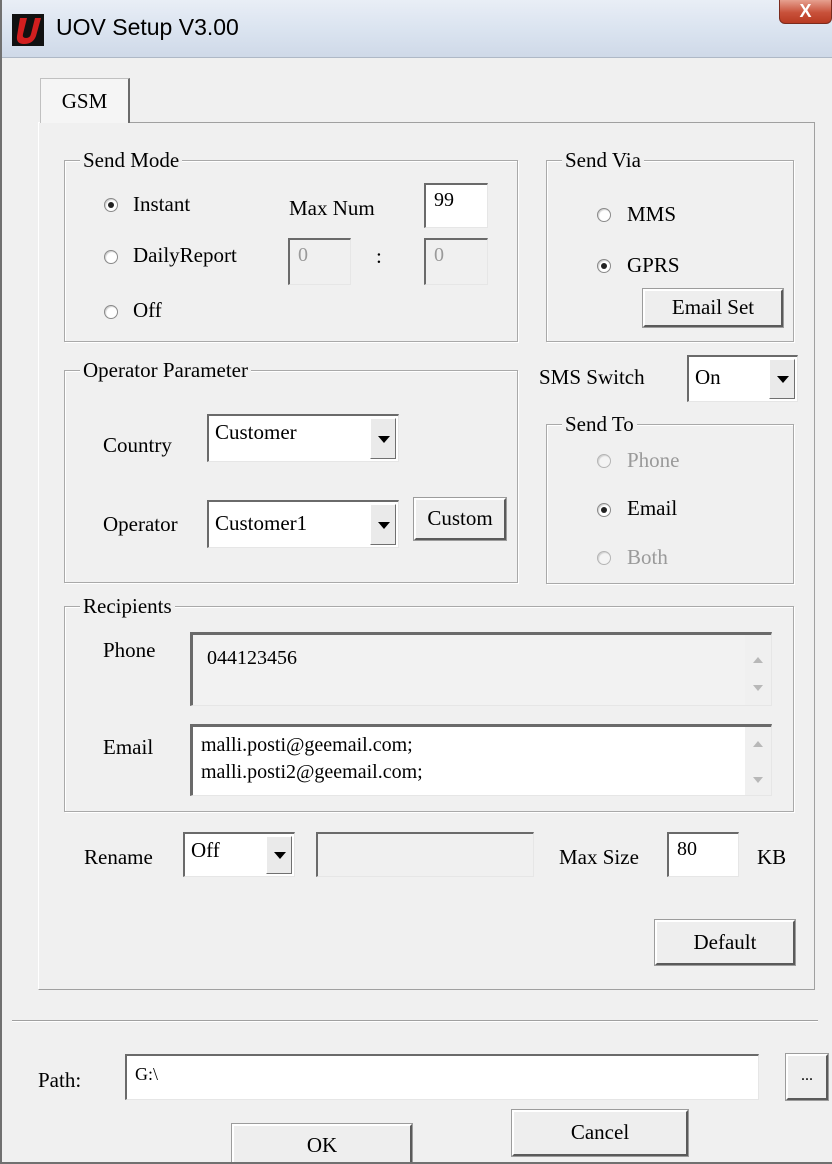 The height and width of the screenshot is (1164, 832). Describe the element at coordinates (652, 508) in the screenshot. I see `radio-email-label: Email` at that location.